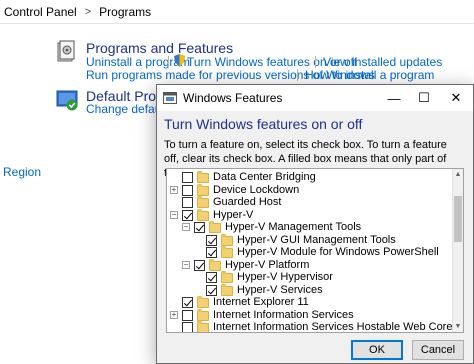 The image size is (474, 364). Describe the element at coordinates (458, 174) in the screenshot. I see `scroll-up-arrow-icon: ▲` at that location.